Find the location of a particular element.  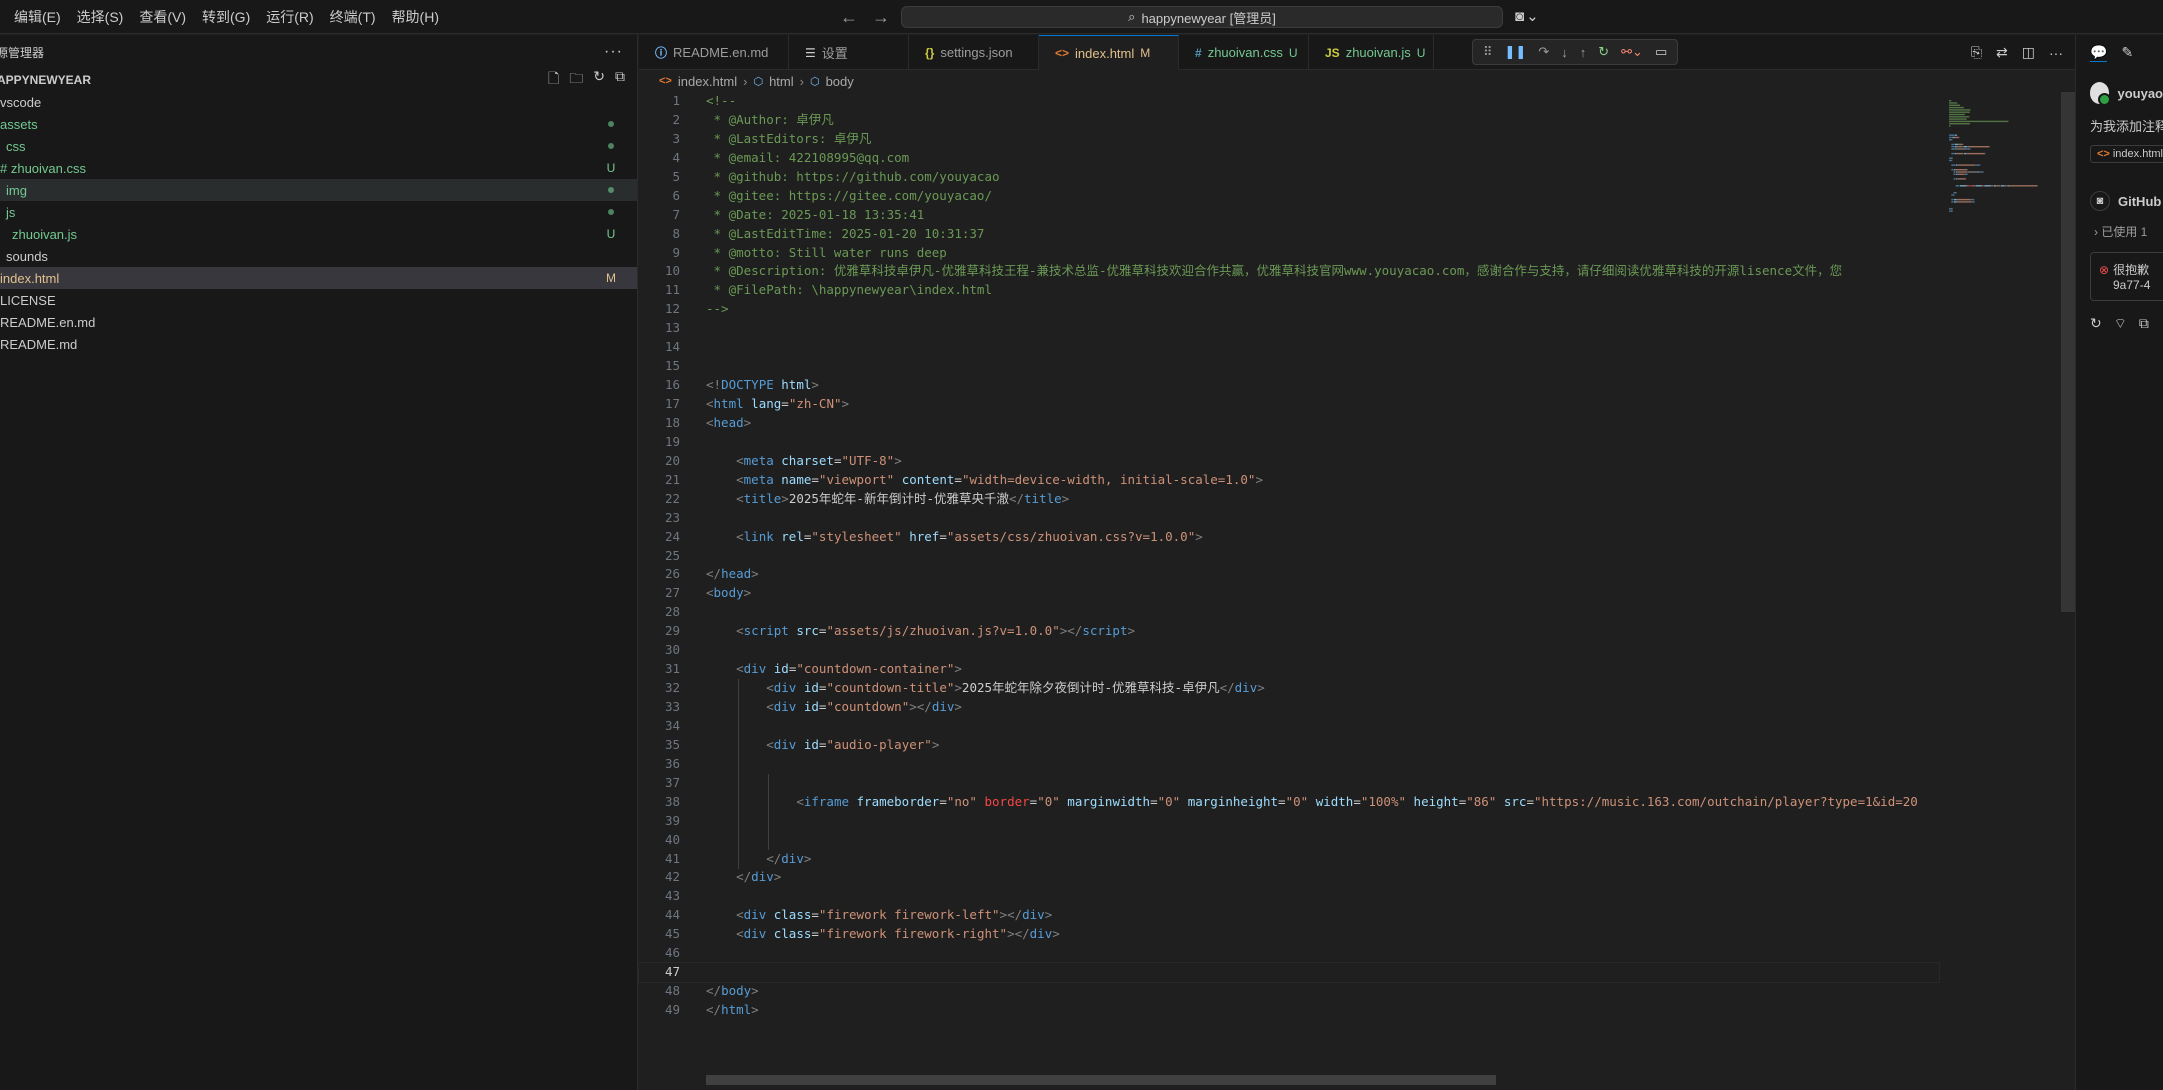

tree-item: sounds is located at coordinates (318, 256).